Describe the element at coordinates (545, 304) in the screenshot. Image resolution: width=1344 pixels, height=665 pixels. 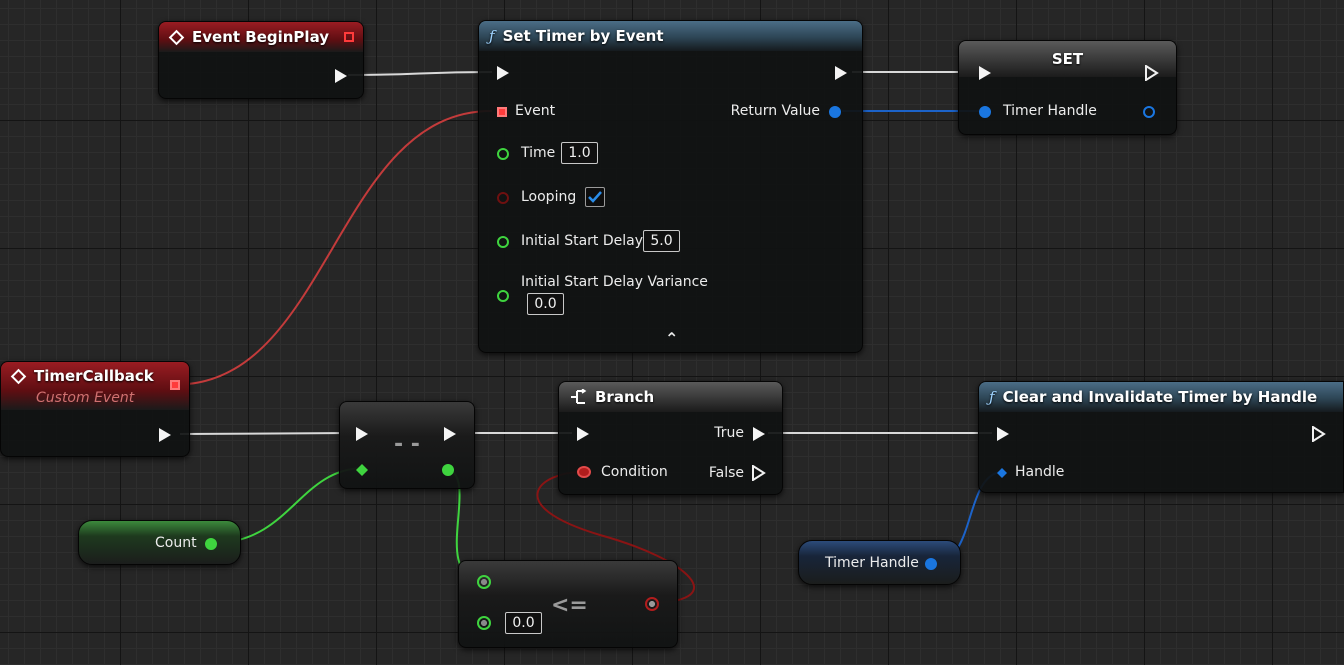
I see `variance-value-field: 0.0` at that location.